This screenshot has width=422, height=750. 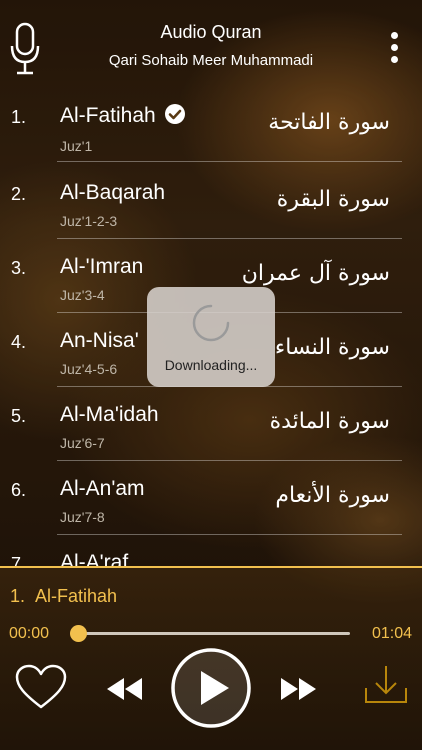 What do you see at coordinates (214, 633) in the screenshot?
I see `progress-track` at bounding box center [214, 633].